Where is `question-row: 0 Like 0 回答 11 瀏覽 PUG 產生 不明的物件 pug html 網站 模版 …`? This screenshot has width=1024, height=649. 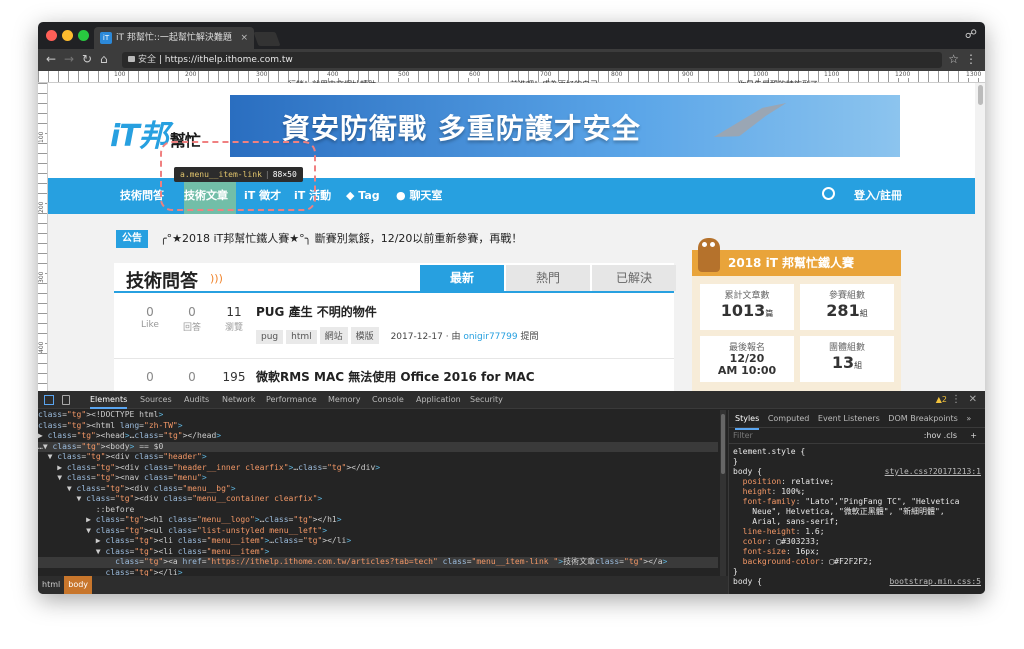
question-row: 0 Like 0 回答 11 瀏覽 PUG 產生 不明的物件 pug html 網站 模版 … is located at coordinates (394, 327).